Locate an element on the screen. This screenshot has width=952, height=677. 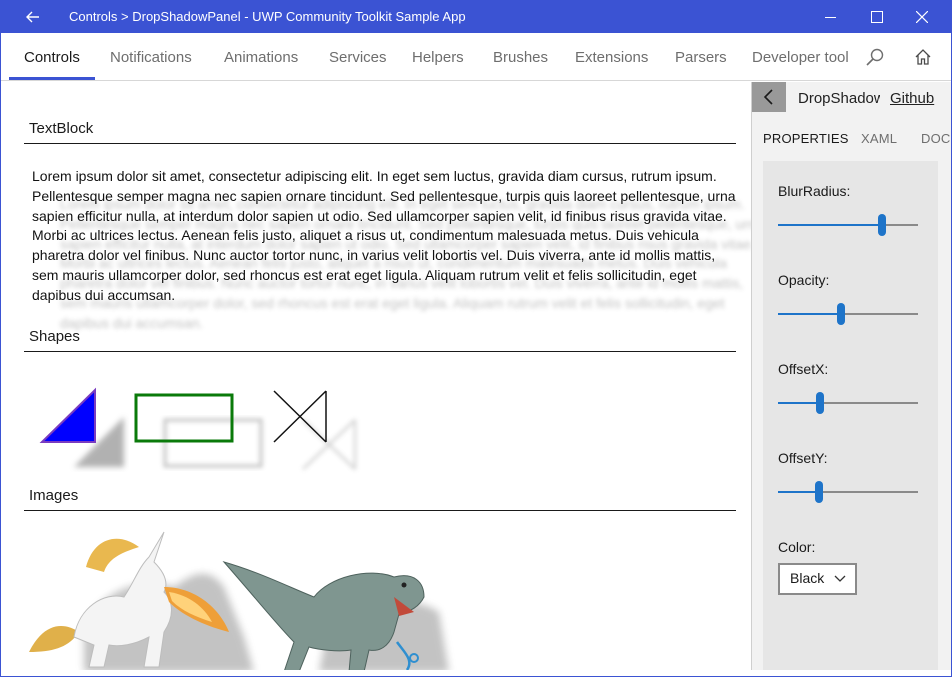
search-icon is located at coordinates (875, 57).